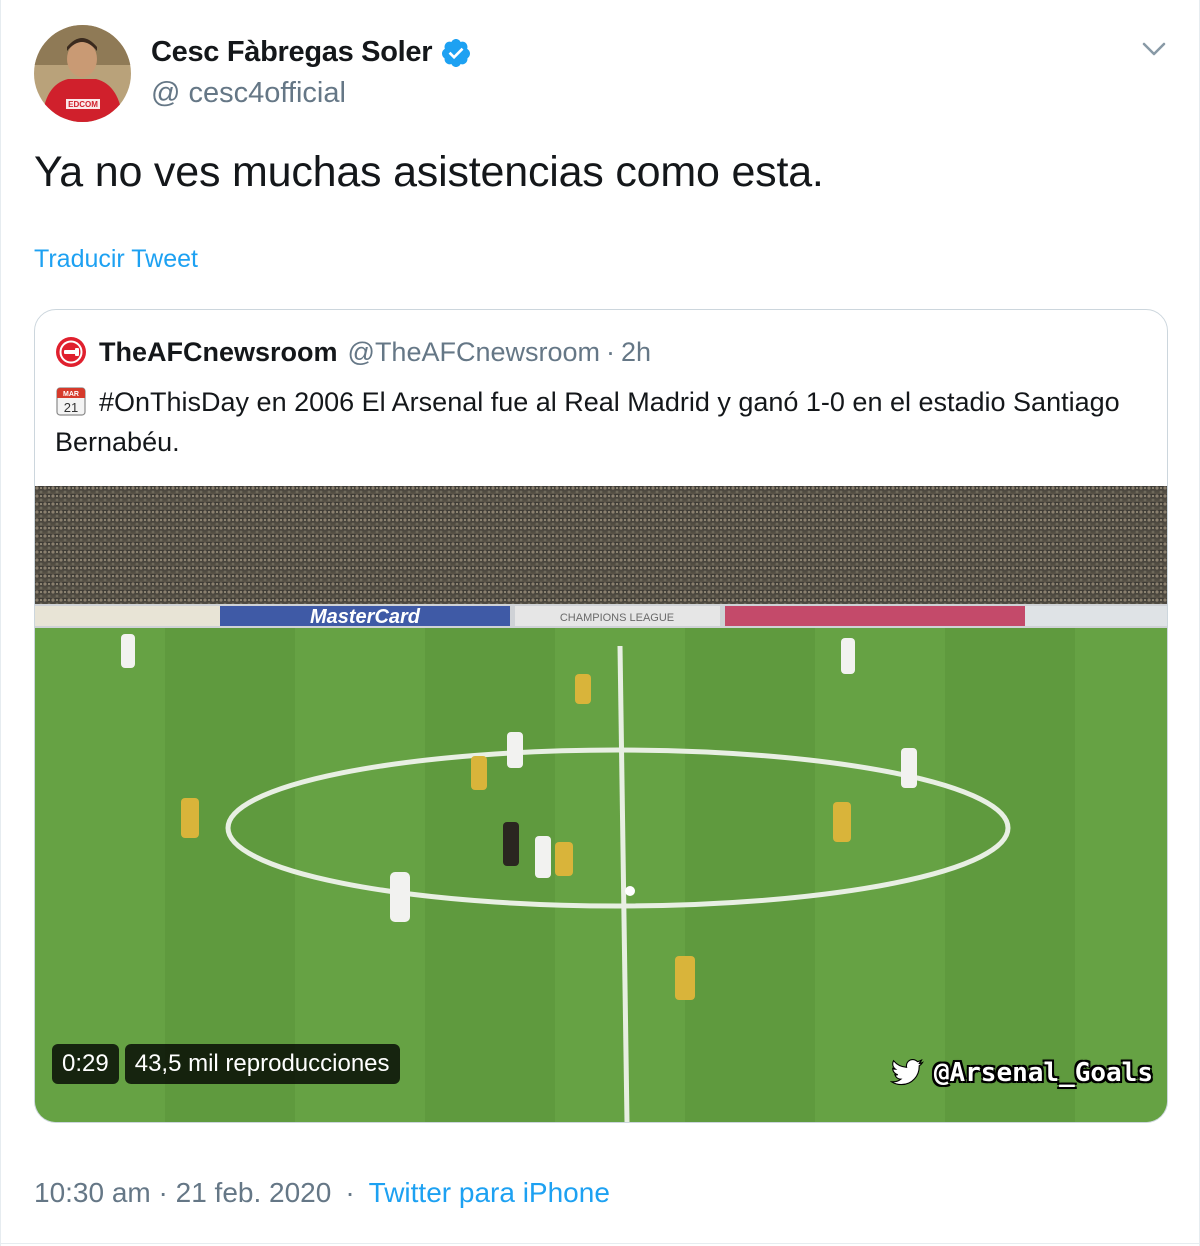  What do you see at coordinates (83, 104) in the screenshot?
I see `avatar-jersey-text: EDCOM` at bounding box center [83, 104].